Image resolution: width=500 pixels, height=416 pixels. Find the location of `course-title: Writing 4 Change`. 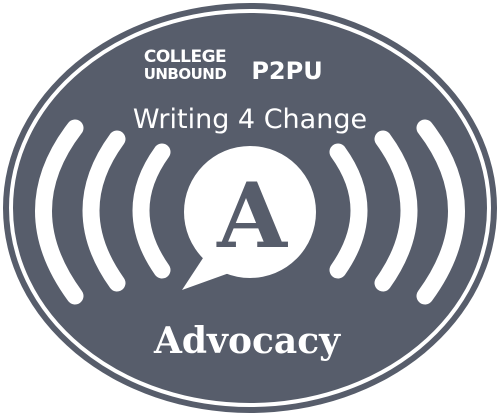

course-title: Writing 4 Change is located at coordinates (250, 119).